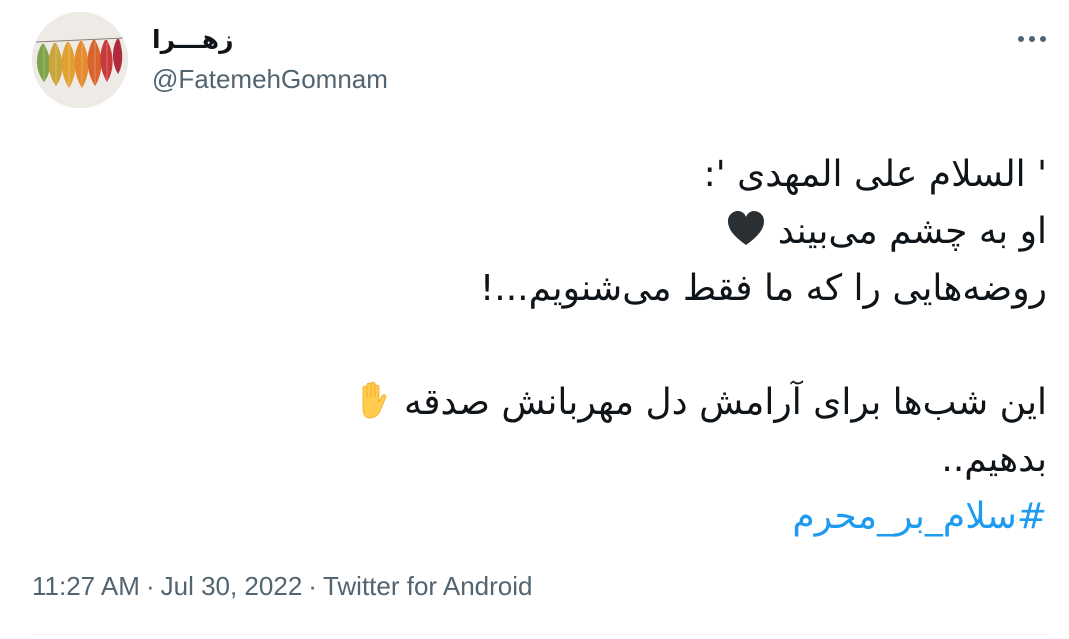 Image resolution: width=1069 pixels, height=639 pixels. I want to click on more-horizontal-icon, so click(1032, 39).